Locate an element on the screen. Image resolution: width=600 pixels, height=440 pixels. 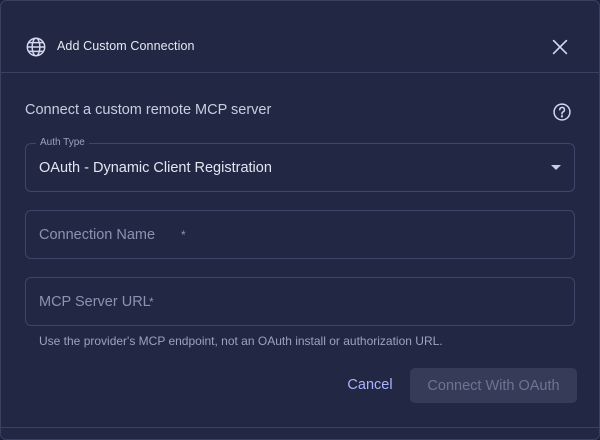
auth-type-value: OAuth - Dynamic Client Registration is located at coordinates (155, 168).